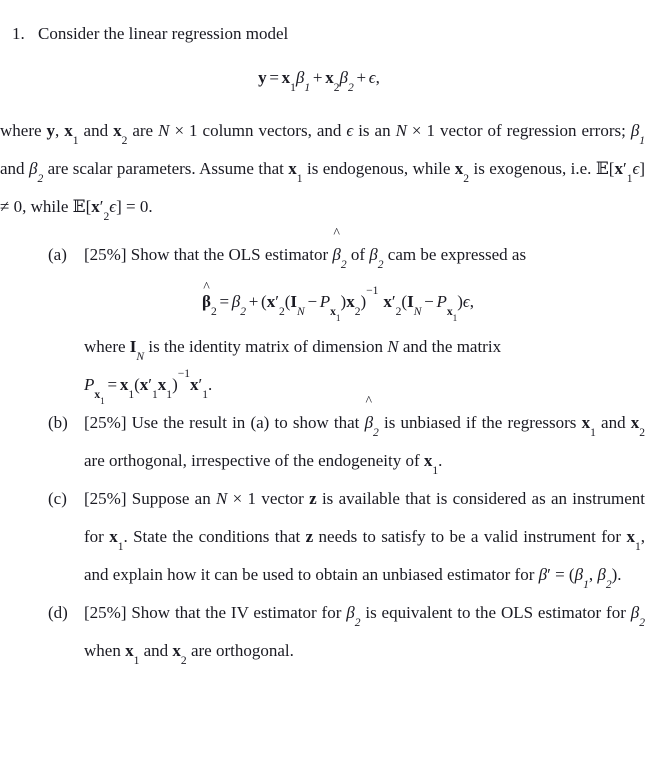  What do you see at coordinates (105, 254) in the screenshot?
I see `subpart-a-weight: [25%]` at bounding box center [105, 254].